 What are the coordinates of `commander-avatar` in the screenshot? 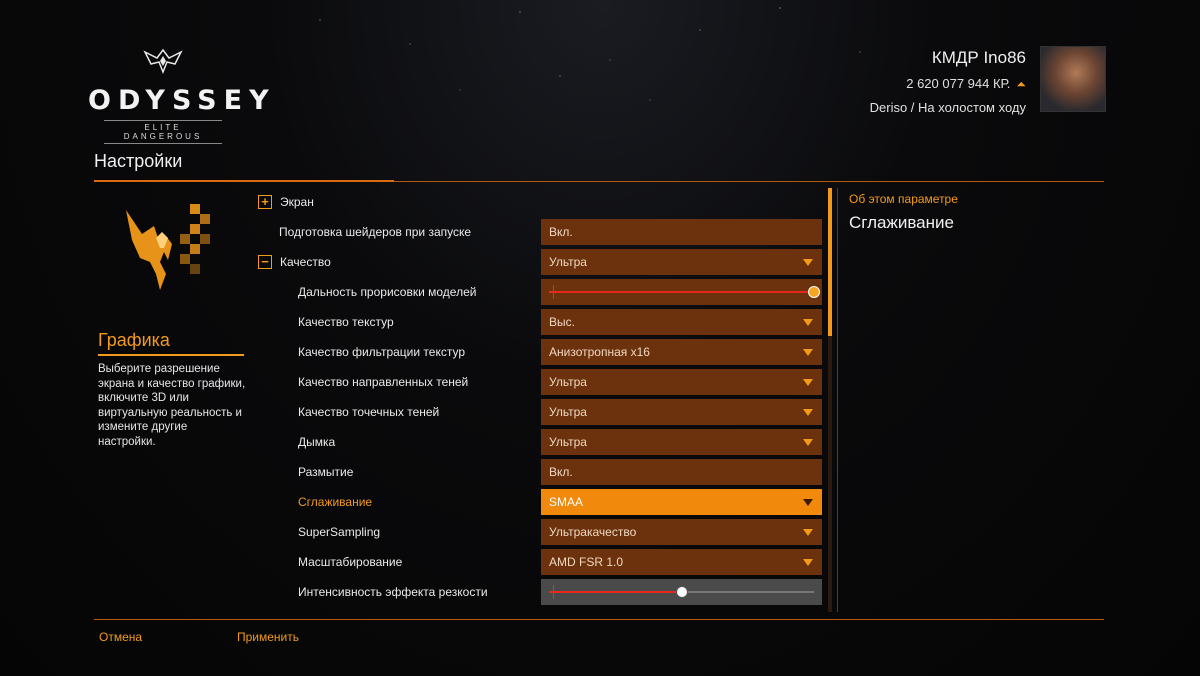 It's located at (1073, 79).